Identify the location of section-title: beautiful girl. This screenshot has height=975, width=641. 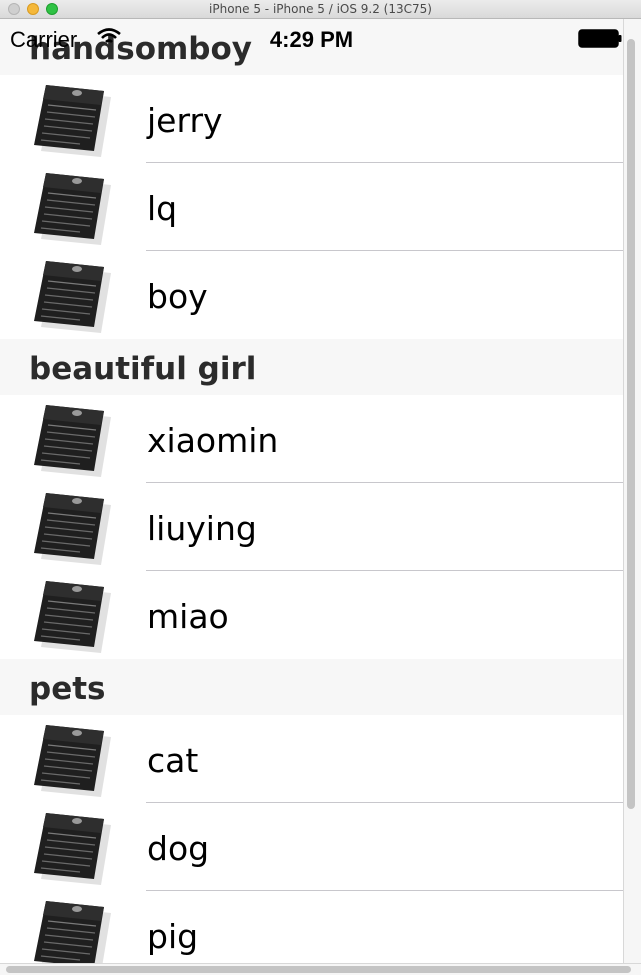
(143, 369).